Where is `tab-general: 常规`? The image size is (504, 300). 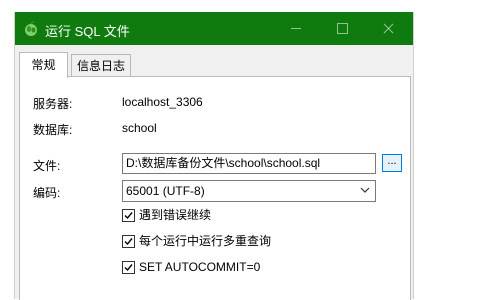
tab-general: 常规 is located at coordinates (43, 65).